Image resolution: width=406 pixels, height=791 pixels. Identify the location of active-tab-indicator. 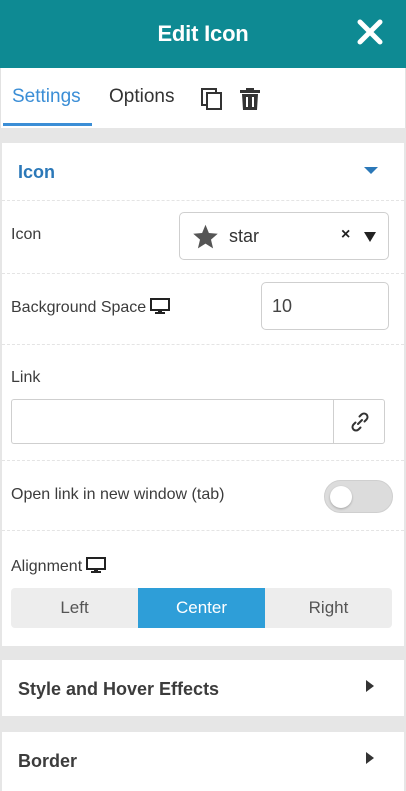
(47, 124).